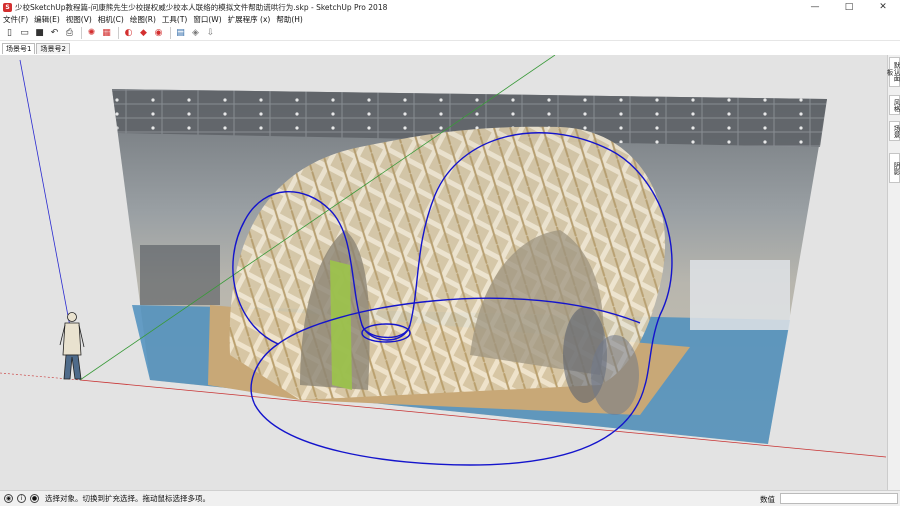 This screenshot has width=900, height=506. I want to click on menu-extensions: 扩展程序 (x), so click(249, 19).